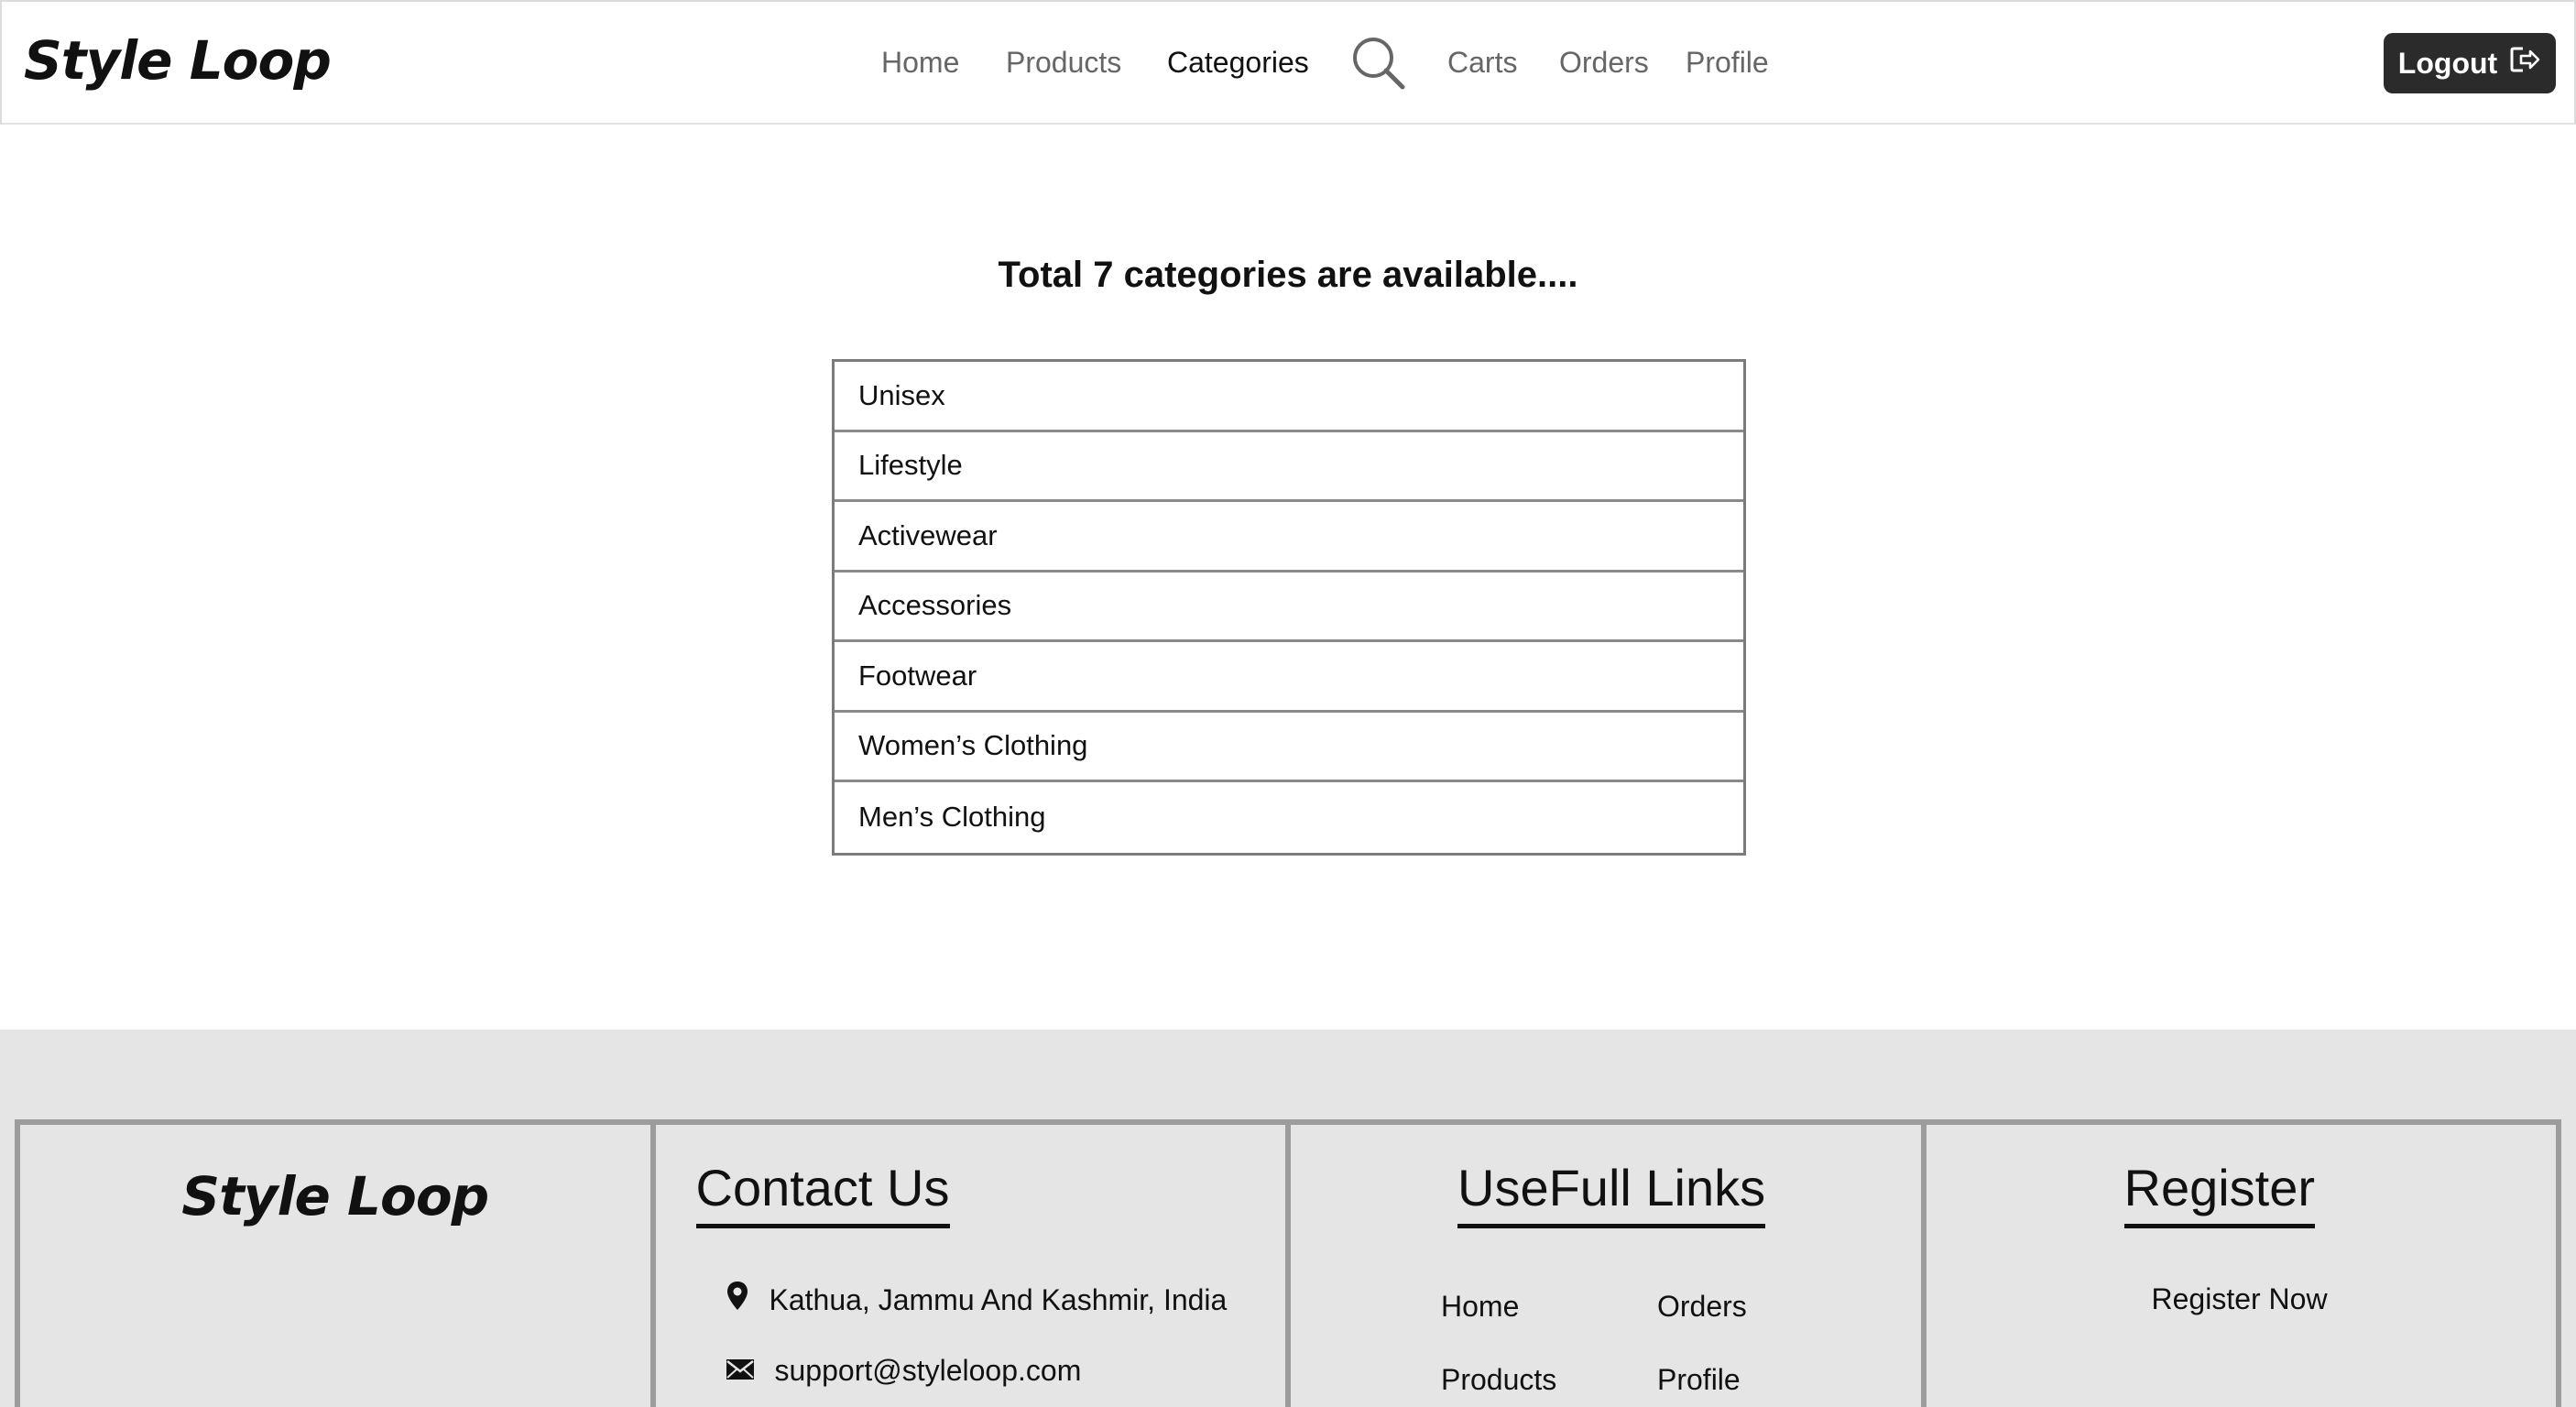 The image size is (2576, 1407). I want to click on category-item-mens-clothing: Men’s Clothing, so click(1289, 817).